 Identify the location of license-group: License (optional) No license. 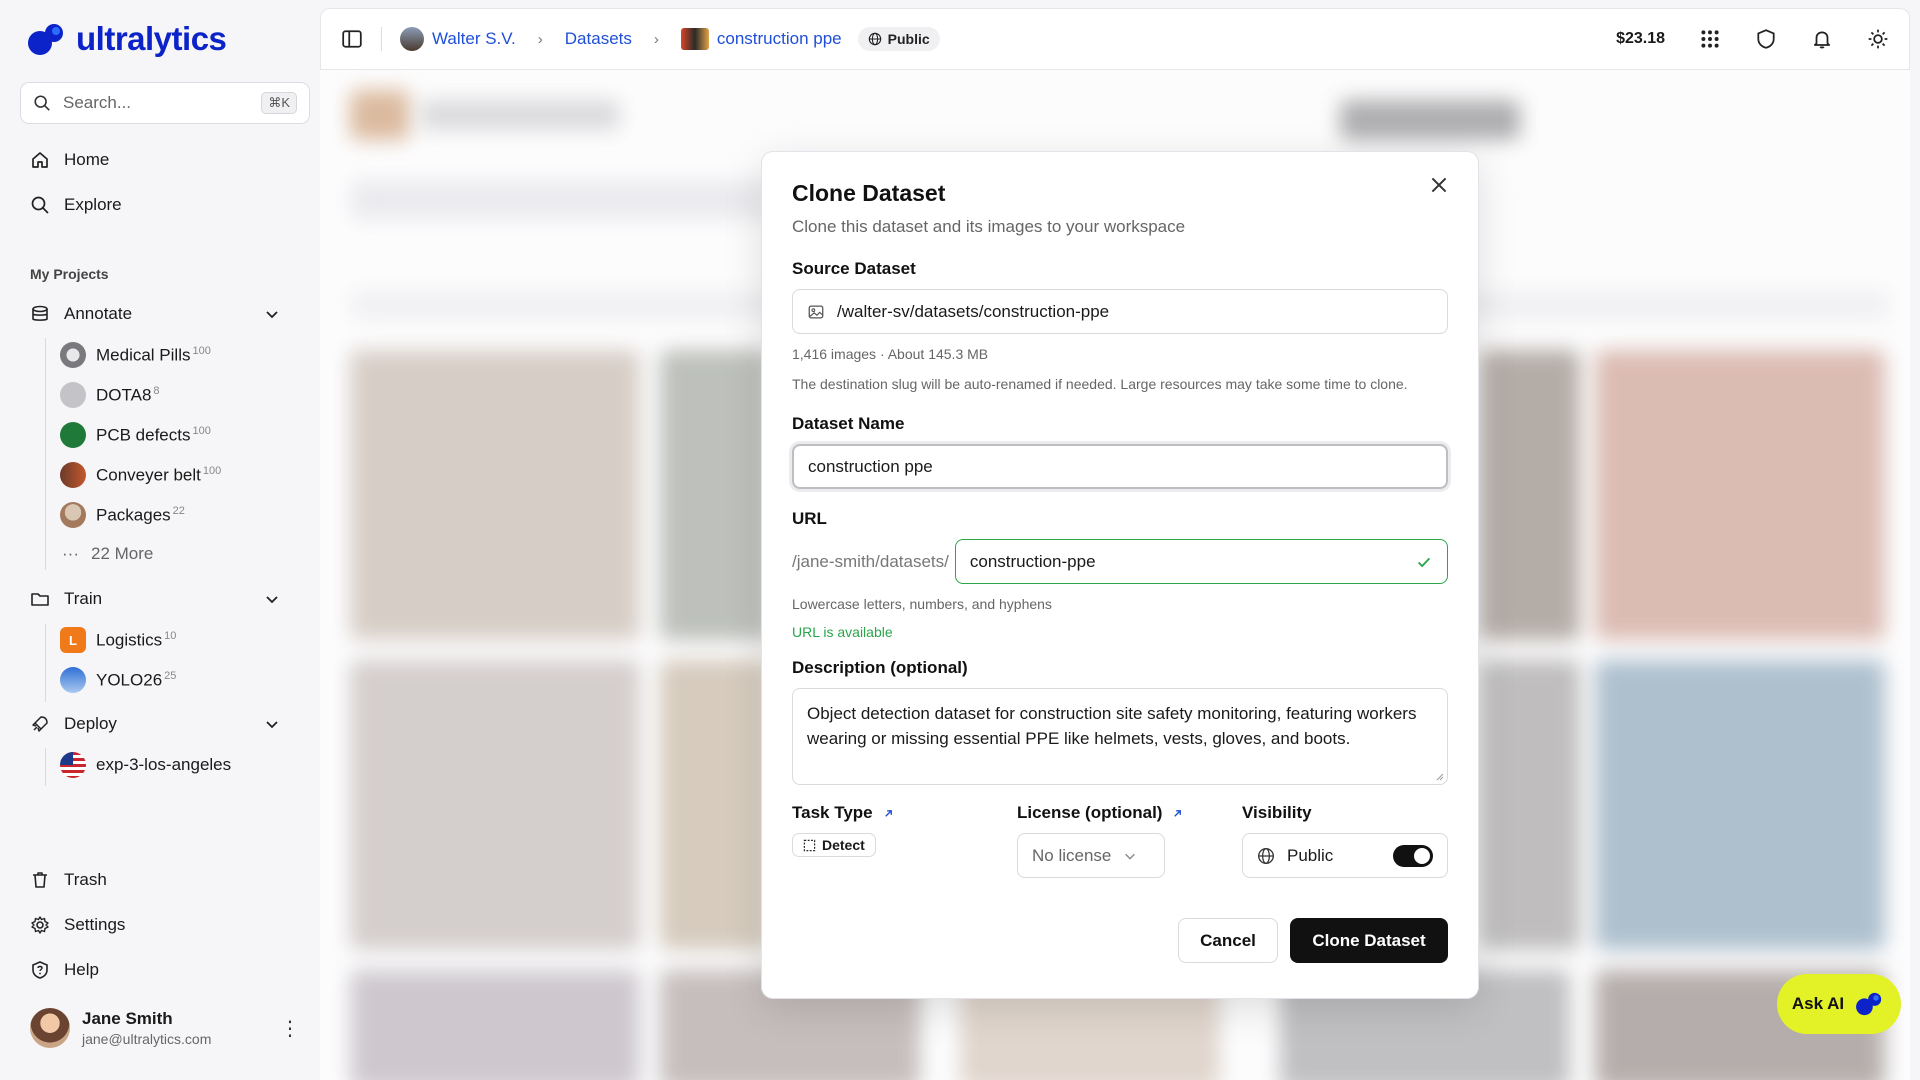
(1129, 840).